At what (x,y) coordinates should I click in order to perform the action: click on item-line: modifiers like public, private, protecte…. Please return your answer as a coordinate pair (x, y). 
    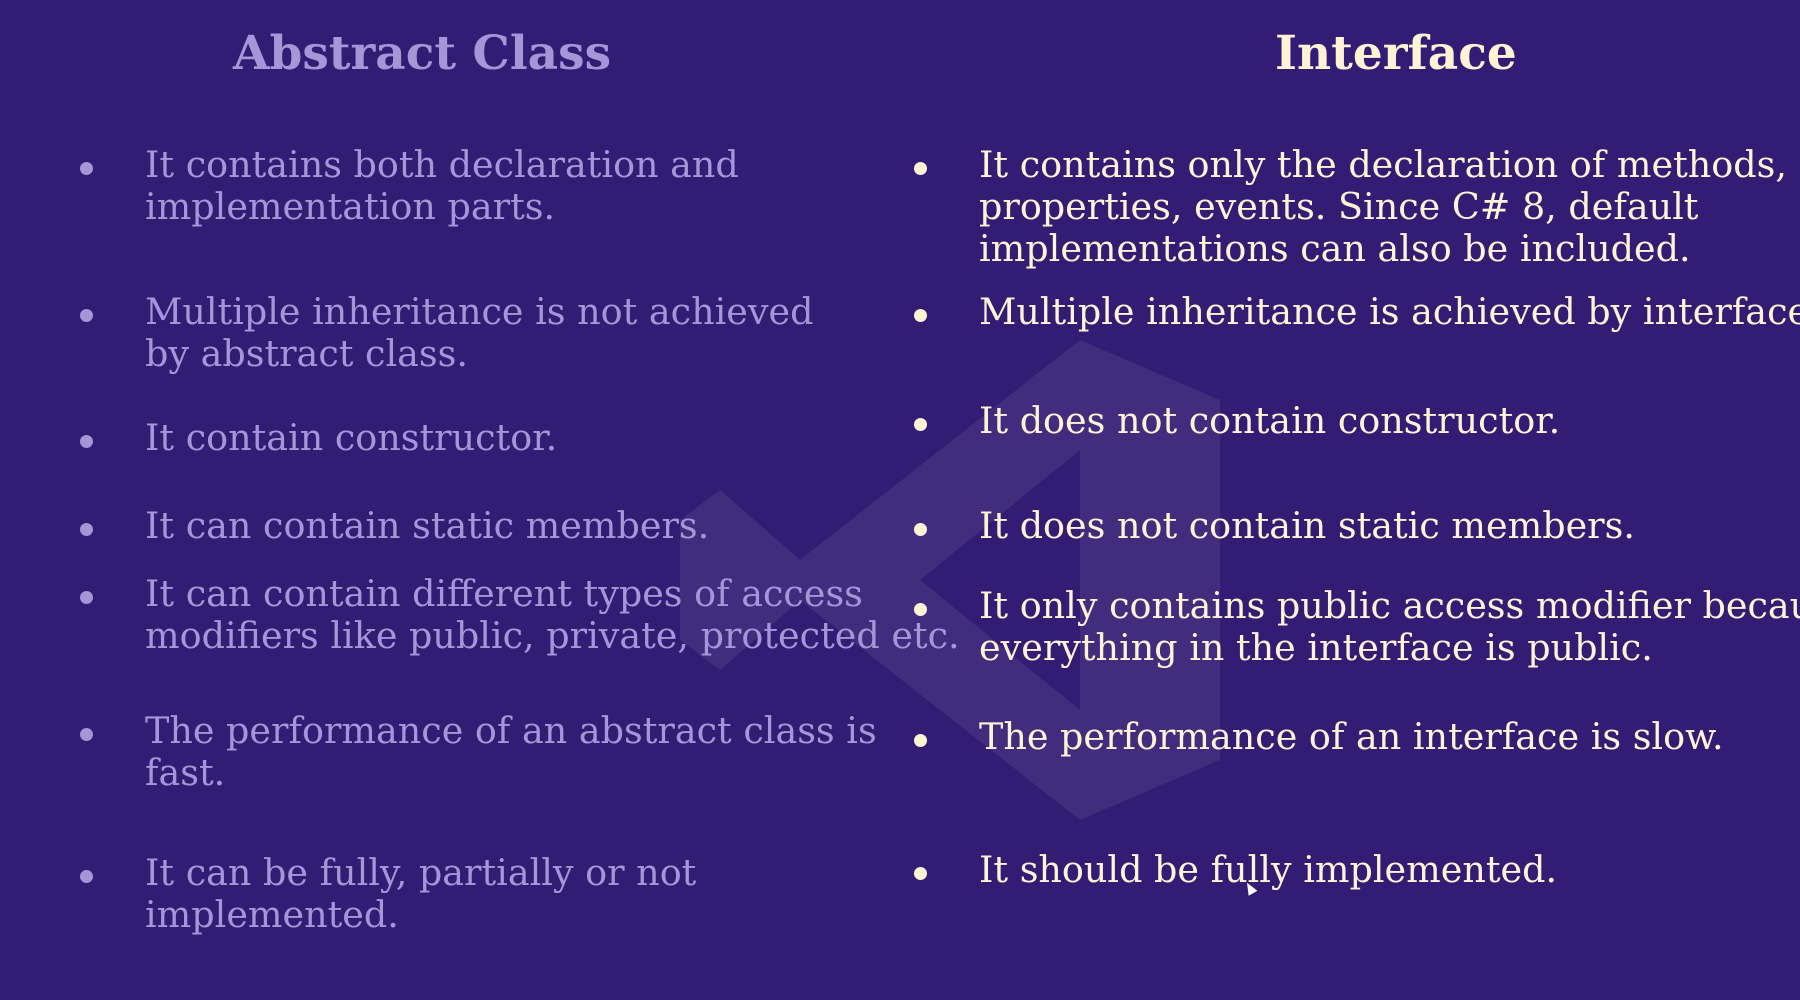
    Looking at the image, I should click on (552, 635).